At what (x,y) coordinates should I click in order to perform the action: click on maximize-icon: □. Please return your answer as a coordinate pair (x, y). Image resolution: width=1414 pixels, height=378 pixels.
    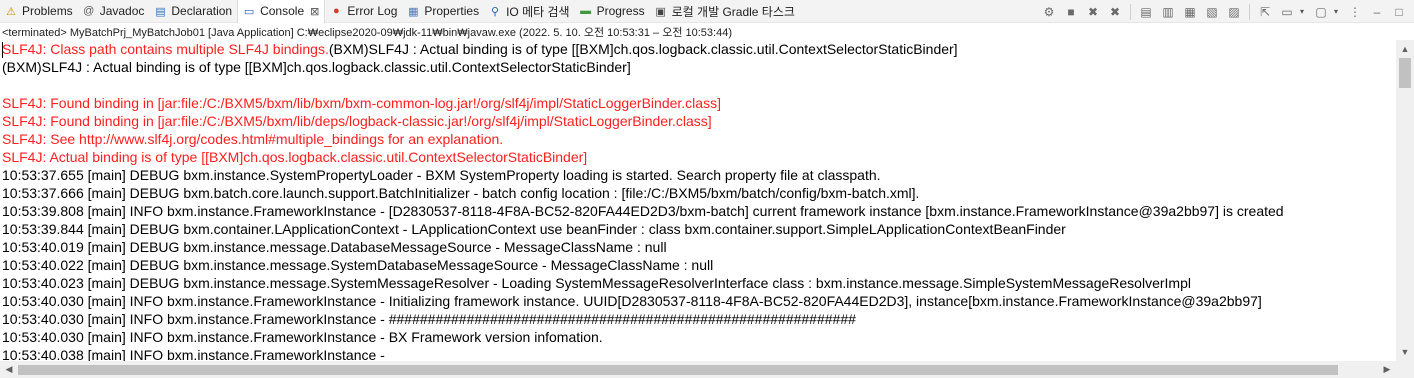
    Looking at the image, I should click on (1399, 12).